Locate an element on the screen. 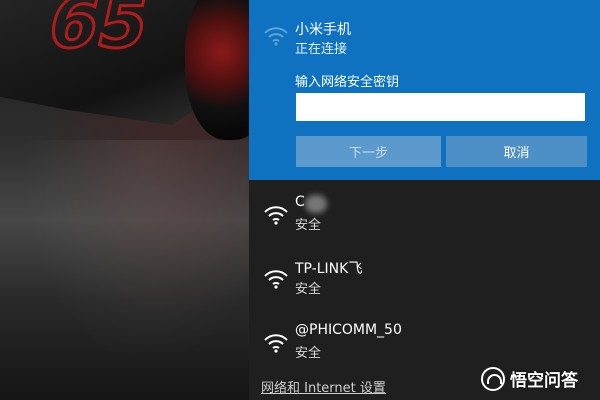  active-network-status: 正在连接 is located at coordinates (321, 49).